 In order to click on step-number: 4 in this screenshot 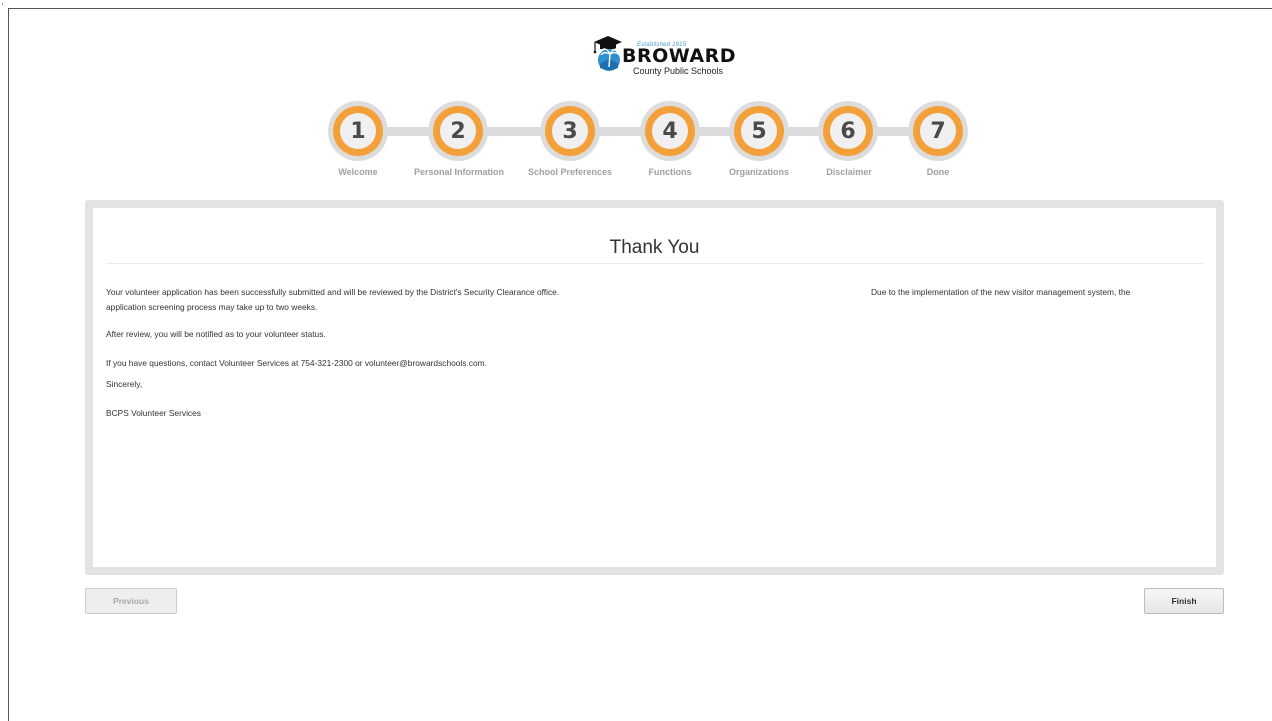, I will do `click(670, 131)`.